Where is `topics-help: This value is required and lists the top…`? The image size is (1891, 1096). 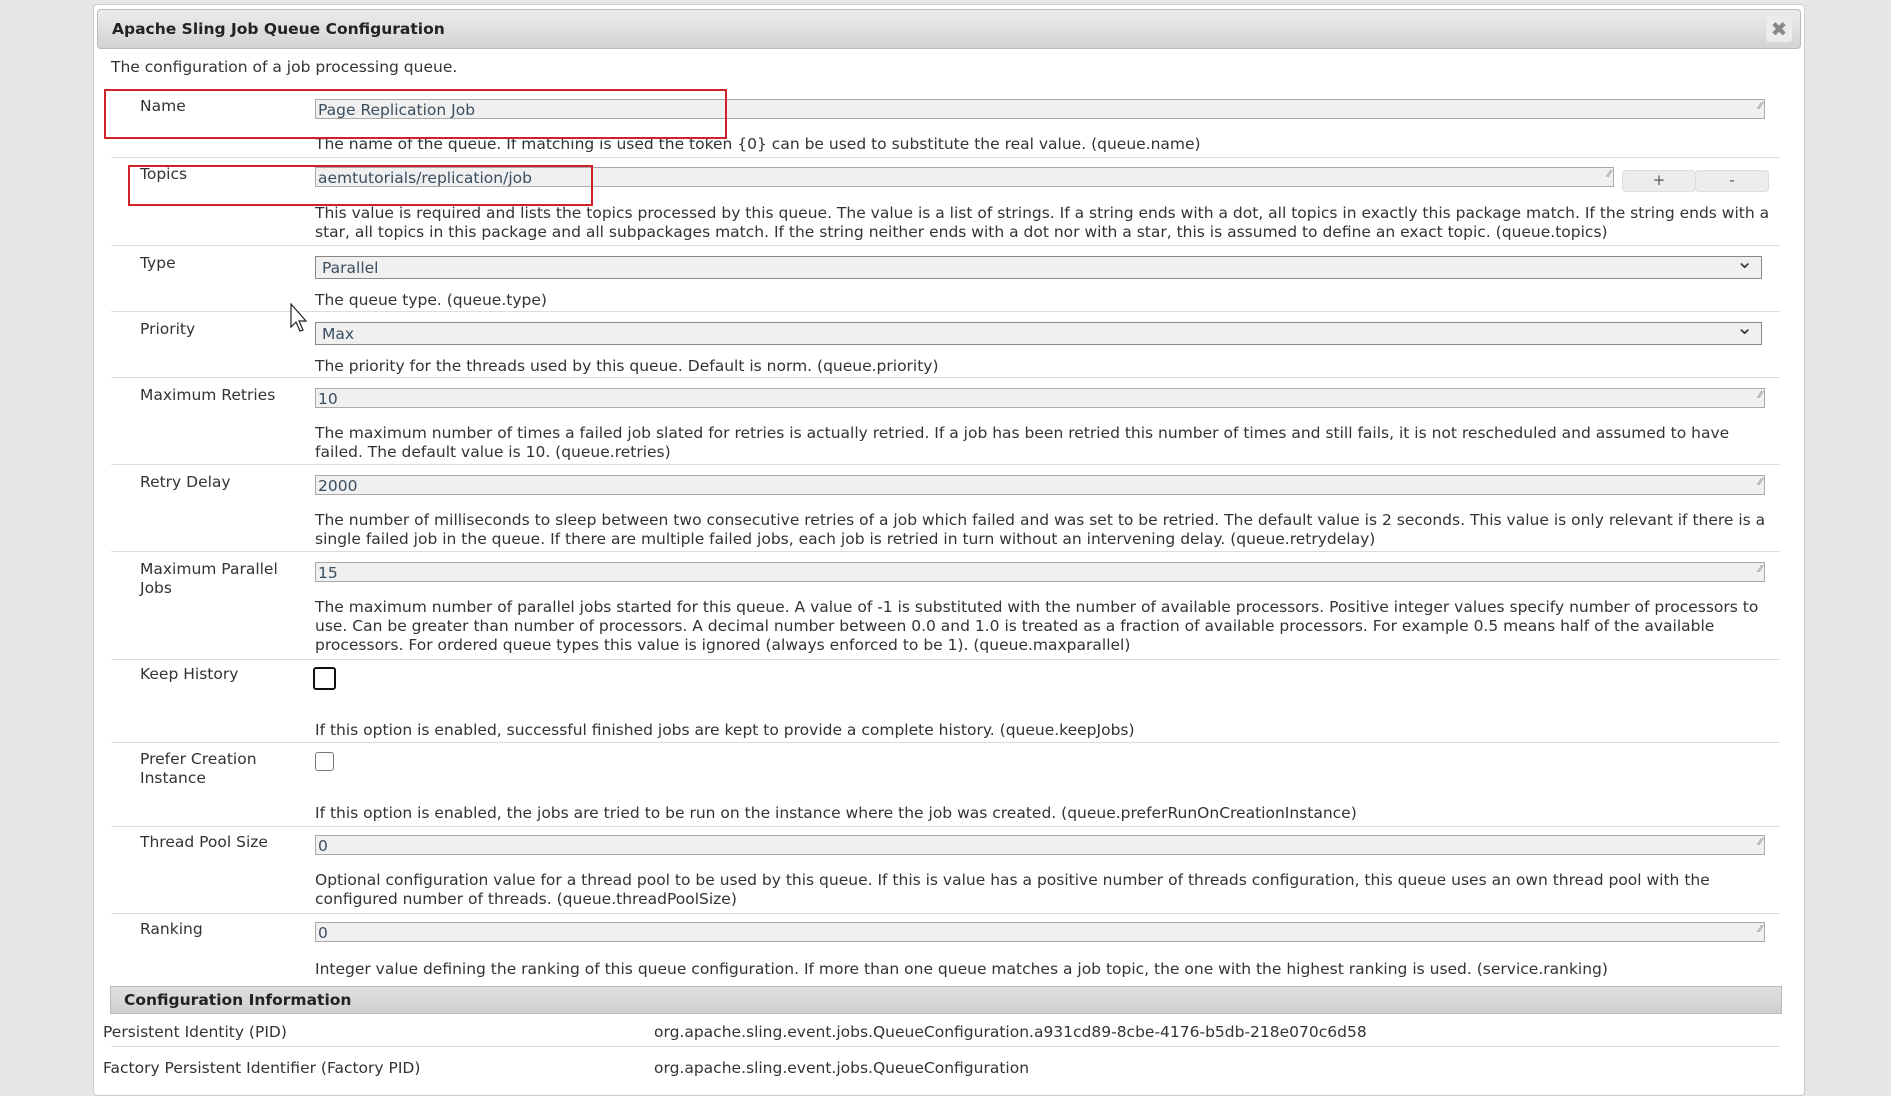 topics-help: This value is required and lists the top… is located at coordinates (1042, 222).